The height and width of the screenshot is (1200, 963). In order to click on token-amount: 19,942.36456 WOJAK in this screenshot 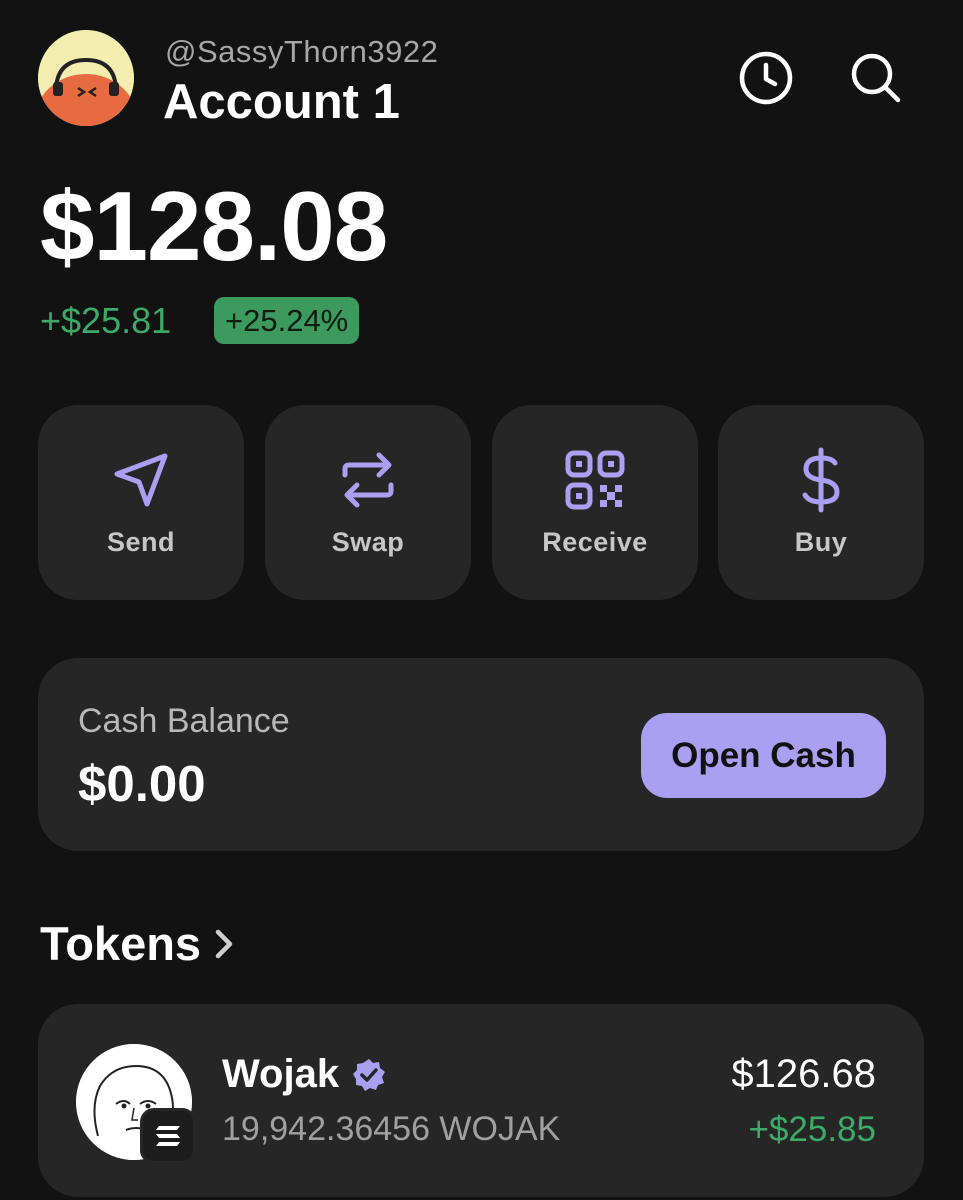, I will do `click(391, 1129)`.